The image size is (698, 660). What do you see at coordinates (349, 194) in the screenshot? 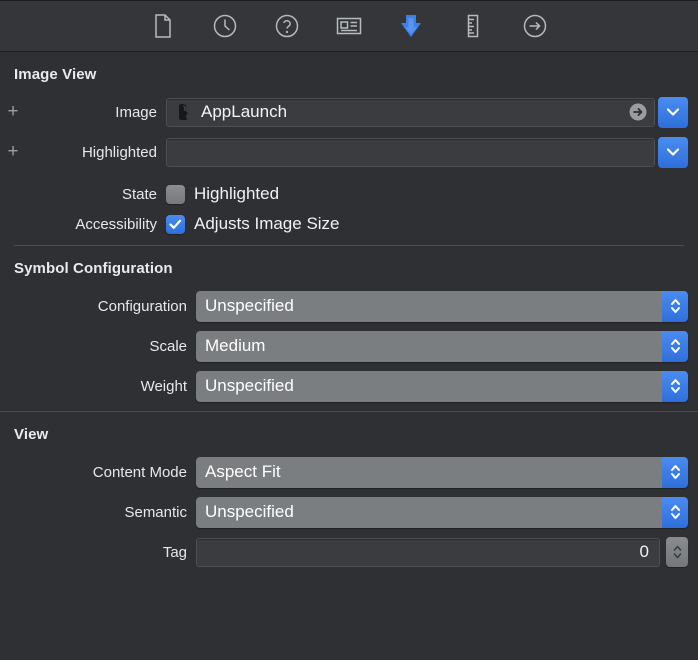
I see `state-row: State Highlighted` at bounding box center [349, 194].